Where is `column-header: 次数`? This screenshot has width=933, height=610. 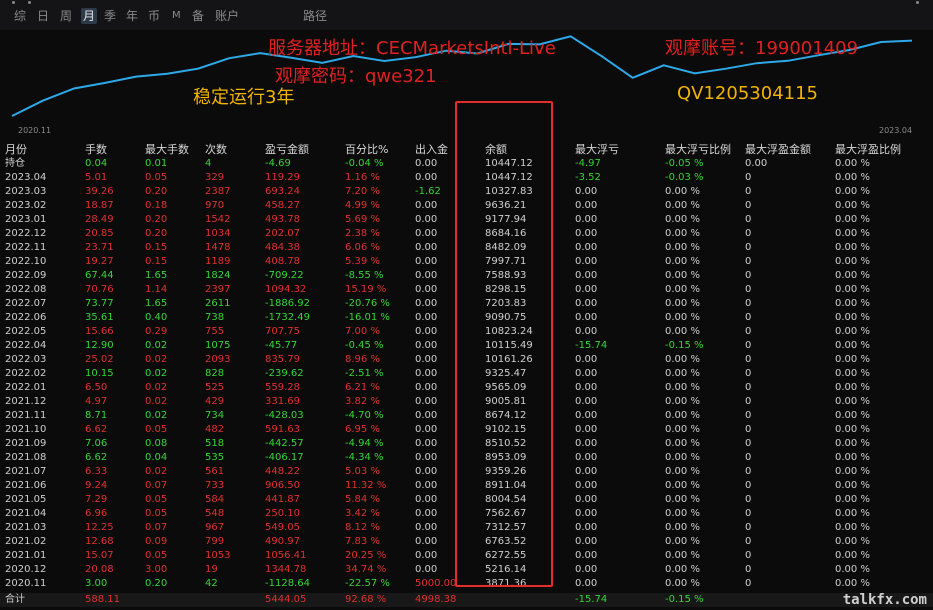
column-header: 次数 is located at coordinates (216, 150).